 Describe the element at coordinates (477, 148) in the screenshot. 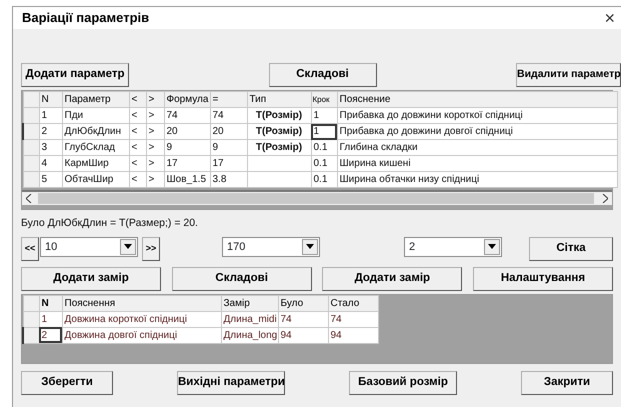

I see `table-cell: Глибина складки` at that location.